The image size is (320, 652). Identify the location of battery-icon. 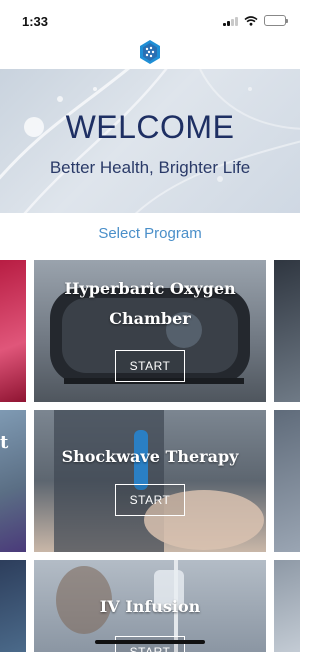
(276, 20).